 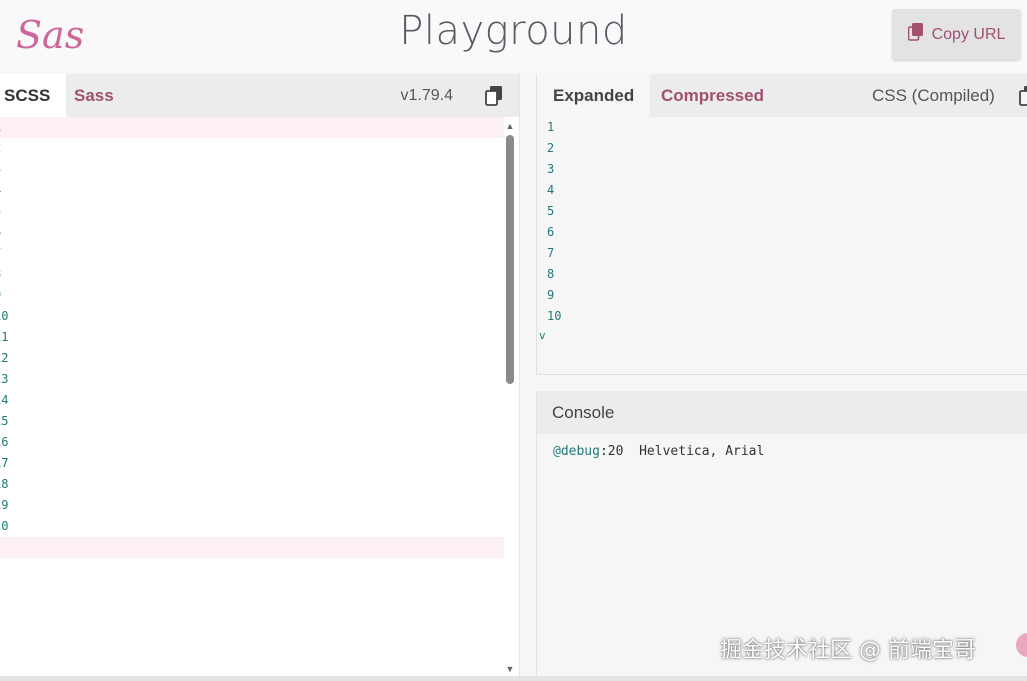 What do you see at coordinates (4, 505) in the screenshot?
I see `line-number: 19` at bounding box center [4, 505].